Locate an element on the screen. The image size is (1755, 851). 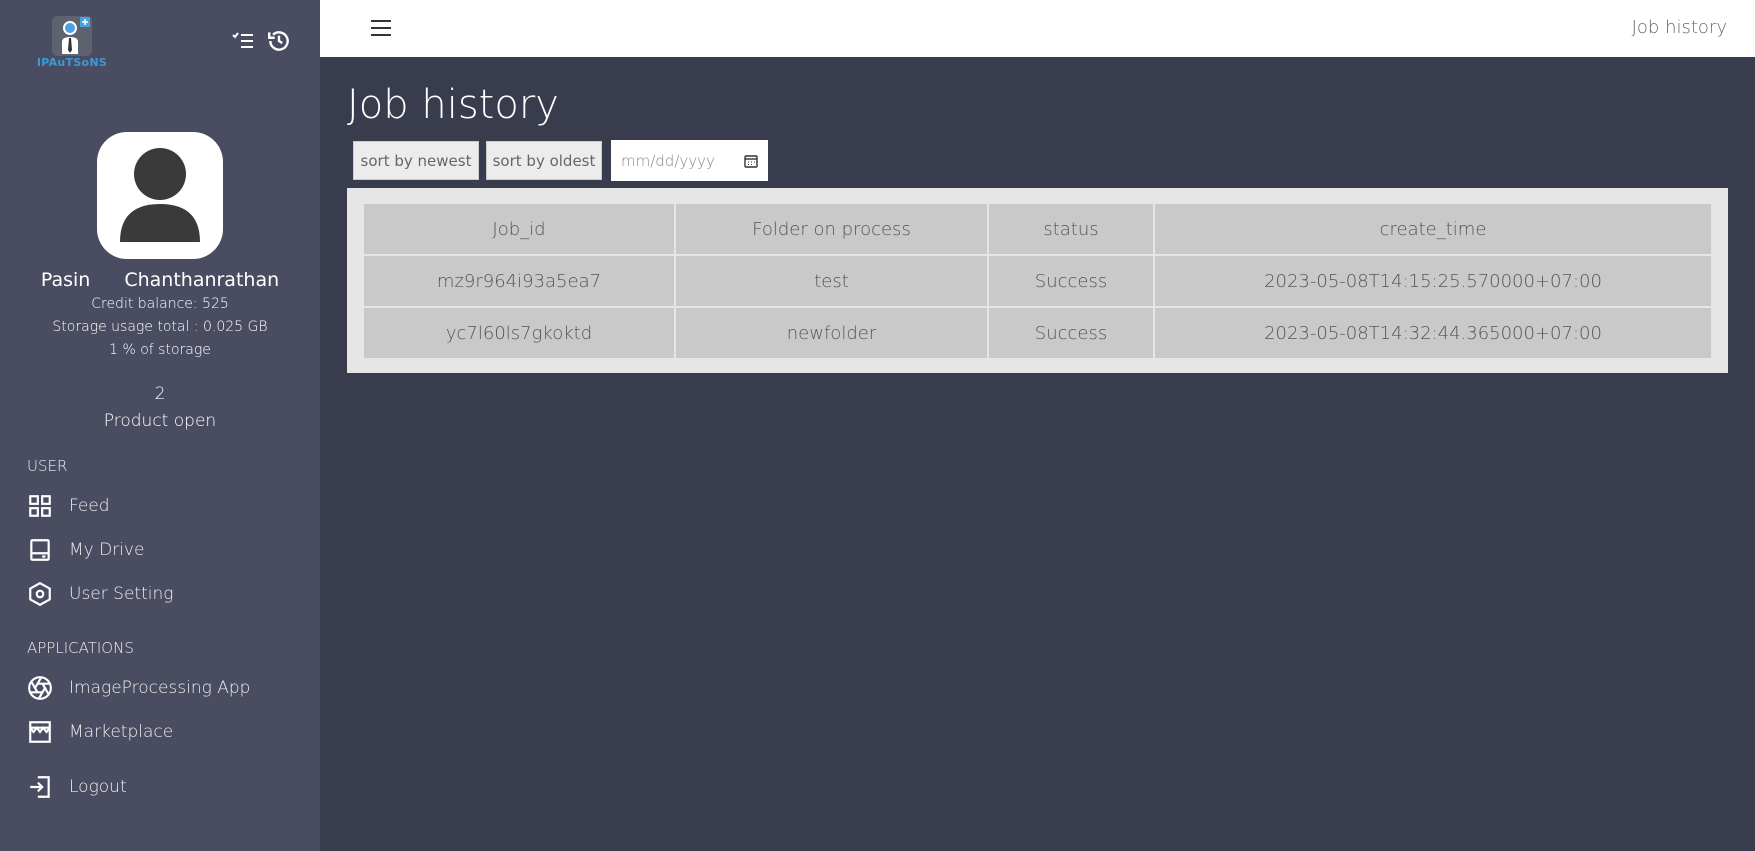
sidebar-item-feed: Feed is located at coordinates (68, 506).